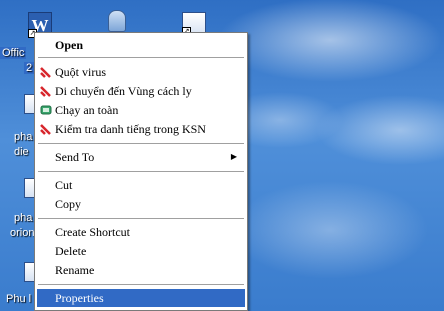 The height and width of the screenshot is (311, 444). Describe the element at coordinates (79, 298) in the screenshot. I see `menu-item-label: Properties` at that location.